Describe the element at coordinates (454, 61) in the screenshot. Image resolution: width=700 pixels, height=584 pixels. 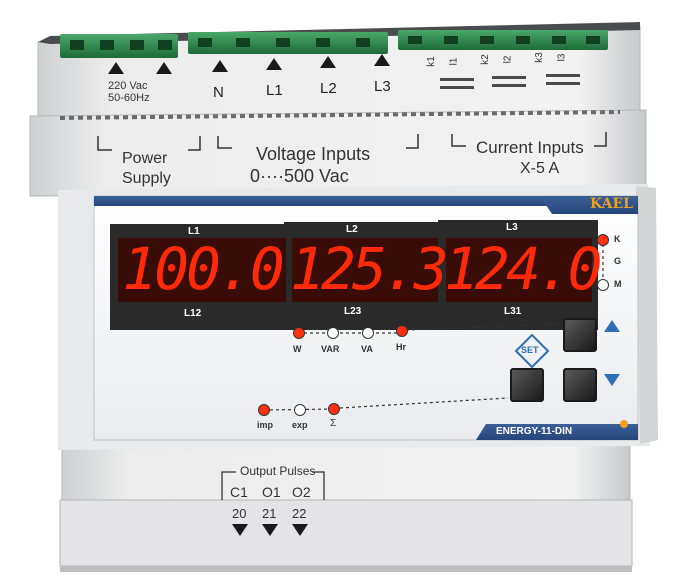
I see `ct-label-l1: l1` at that location.